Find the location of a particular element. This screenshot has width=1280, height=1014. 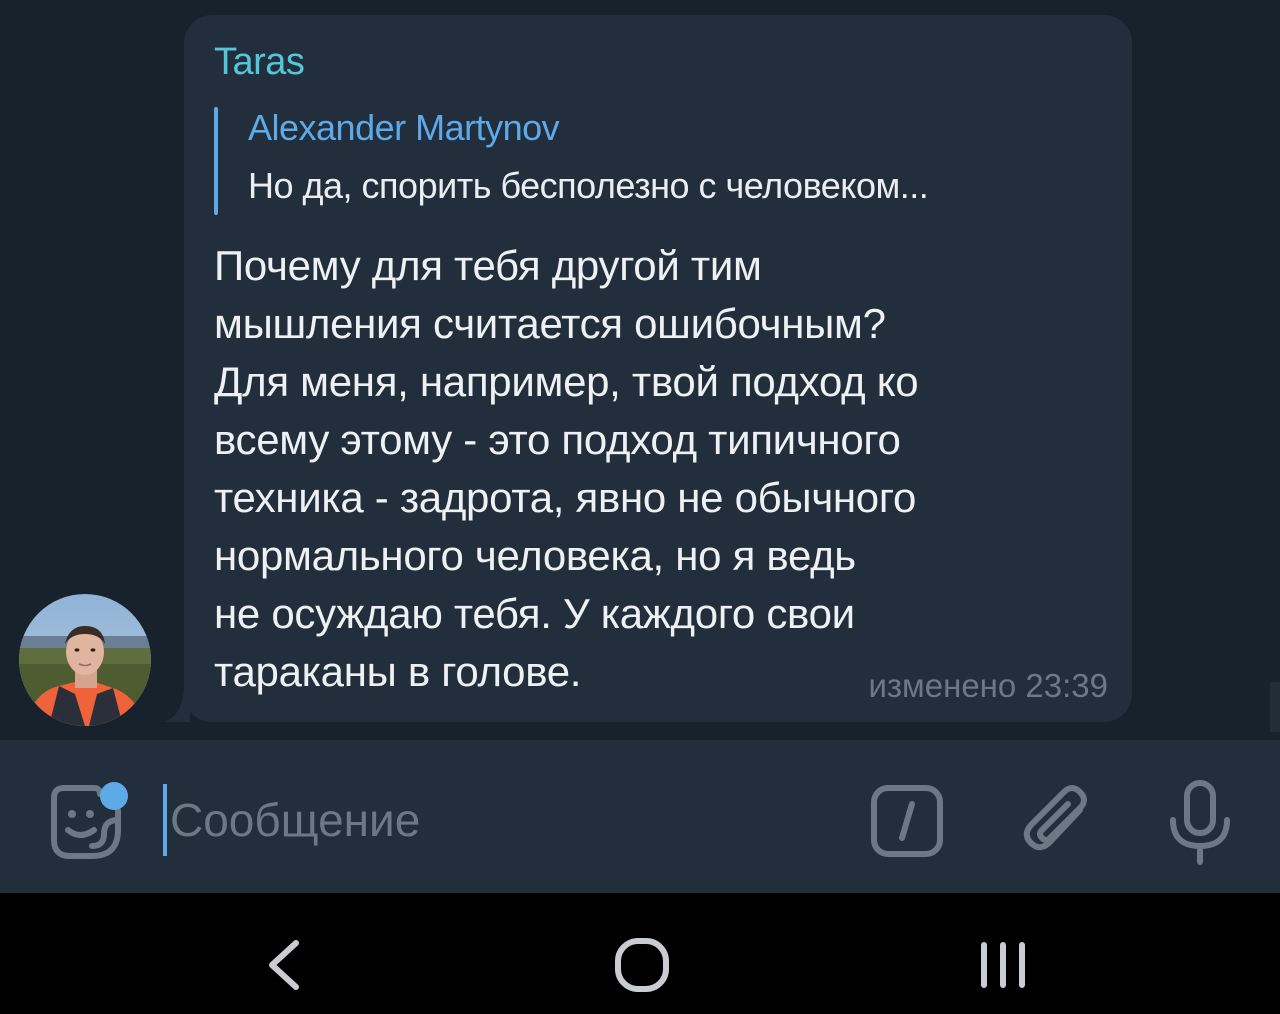

message-edited-time: изменено 23:39 is located at coordinates (988, 685).